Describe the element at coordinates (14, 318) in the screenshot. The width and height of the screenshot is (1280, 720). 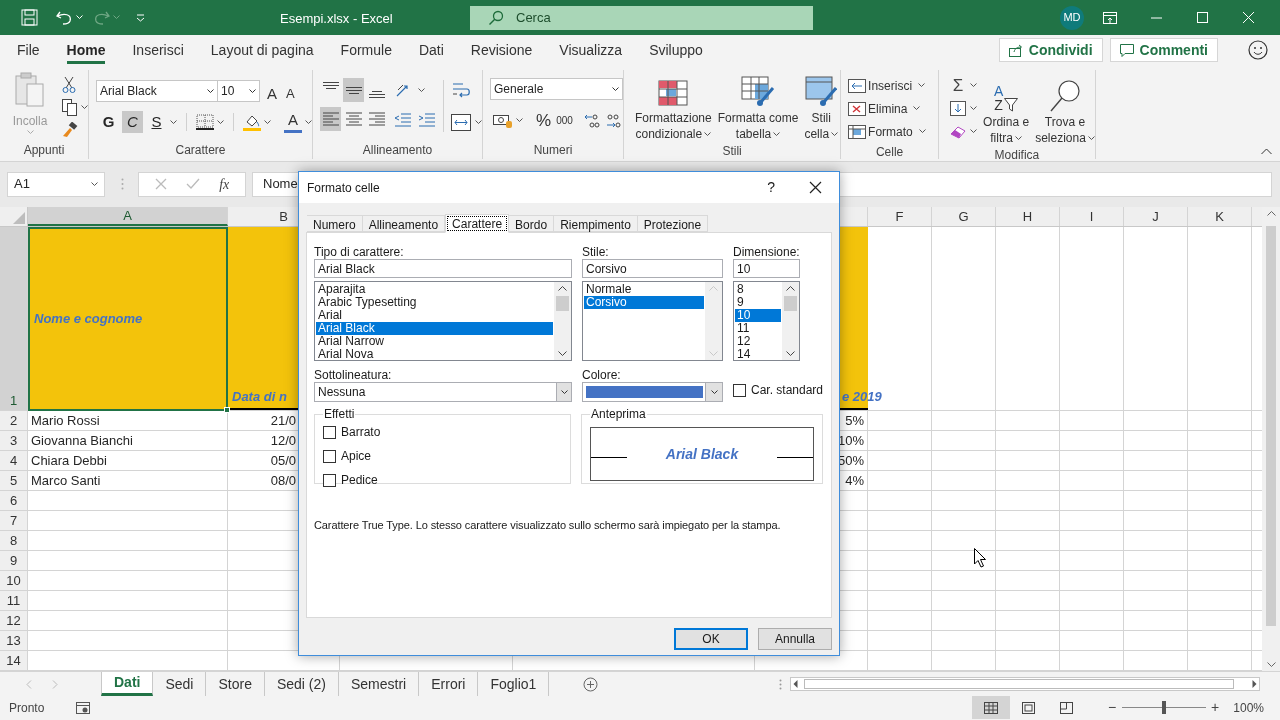
I see `row-header: 1` at that location.